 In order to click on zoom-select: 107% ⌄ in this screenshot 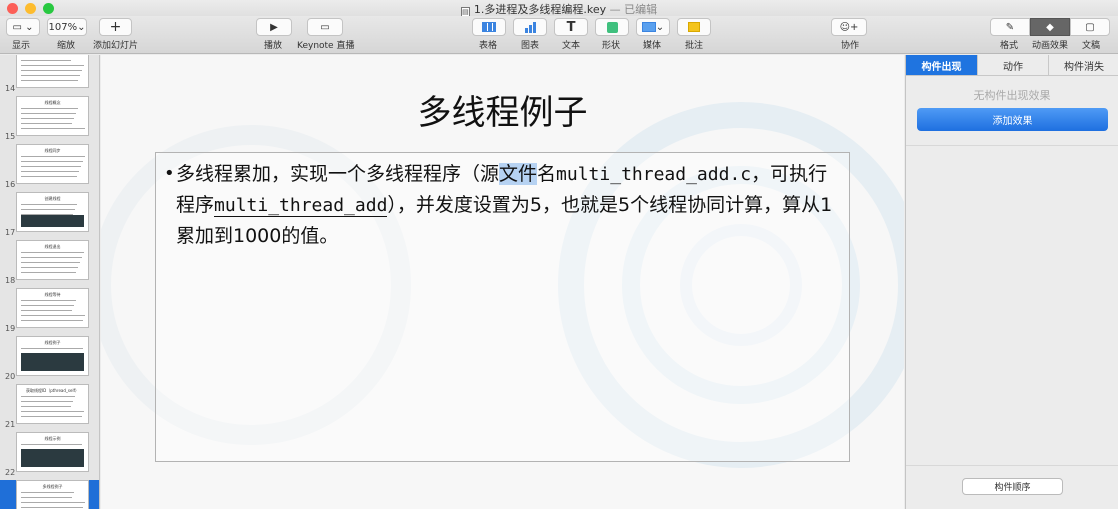, I will do `click(67, 27)`.